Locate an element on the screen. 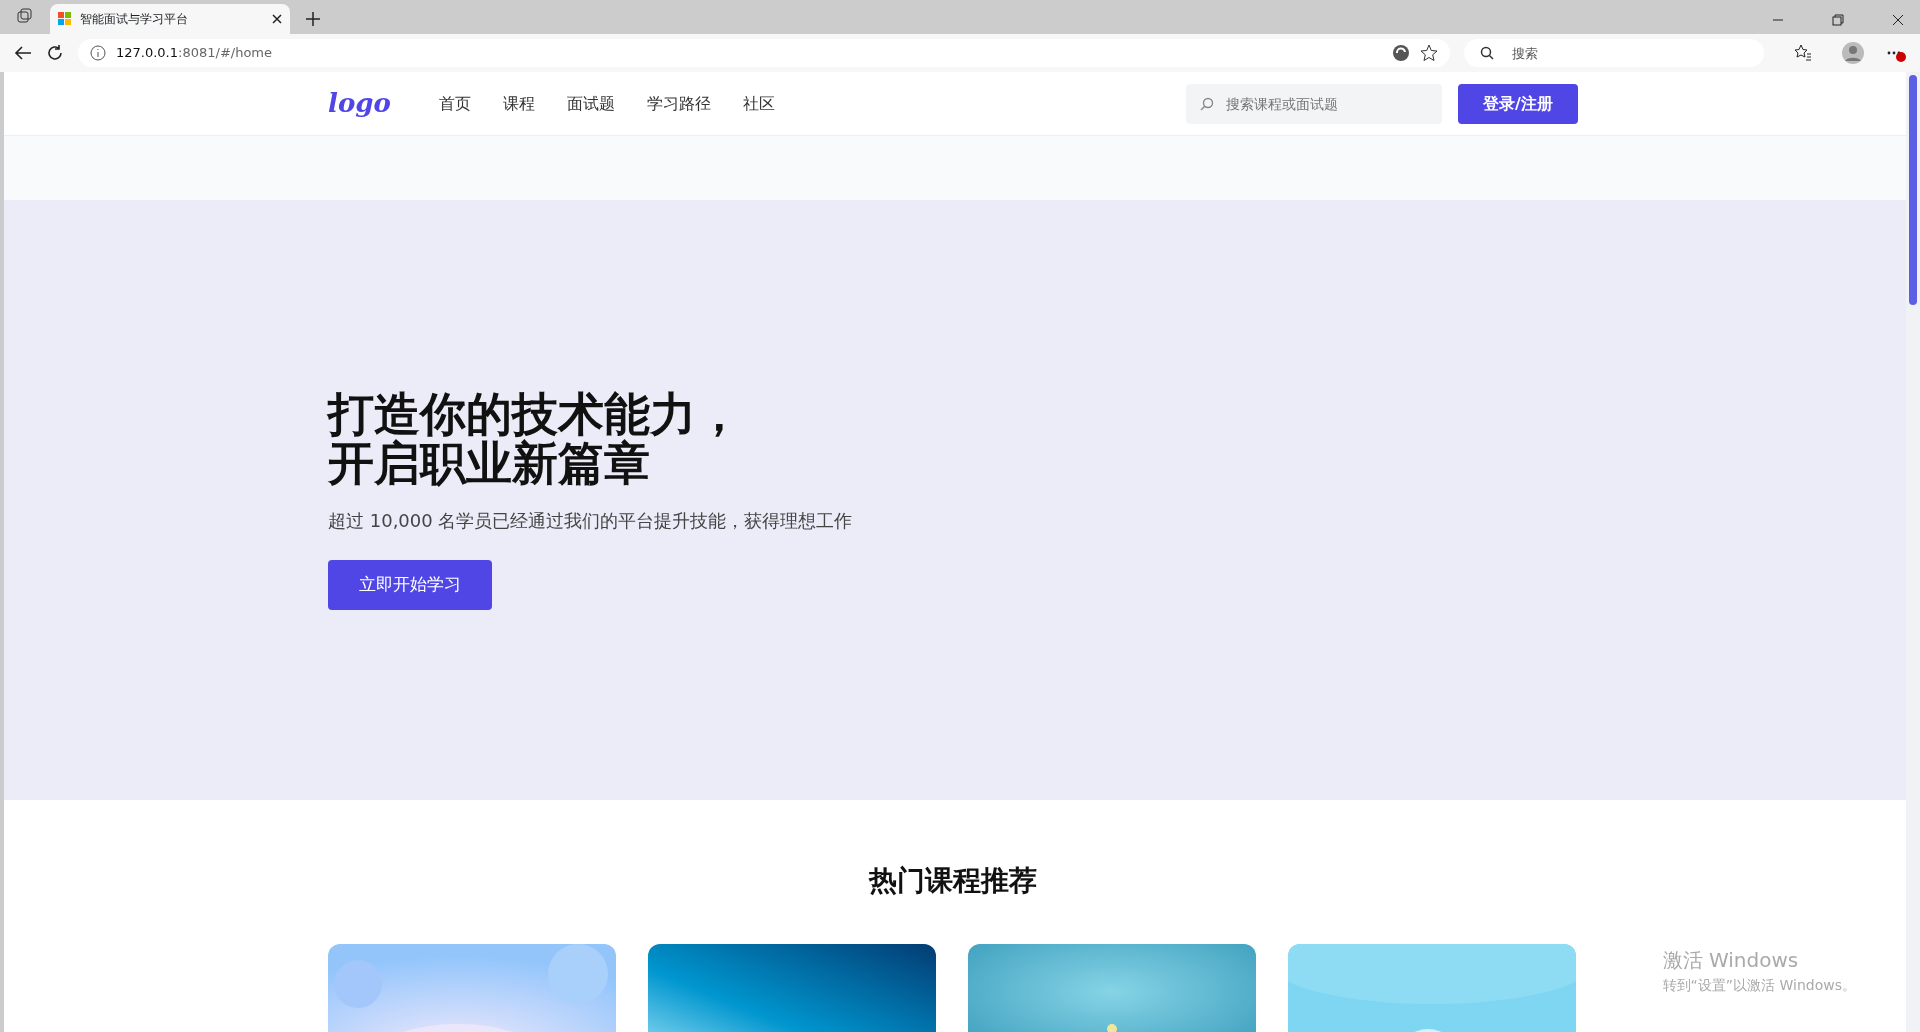 This screenshot has height=1032, width=1920. reload-icon is located at coordinates (55, 53).